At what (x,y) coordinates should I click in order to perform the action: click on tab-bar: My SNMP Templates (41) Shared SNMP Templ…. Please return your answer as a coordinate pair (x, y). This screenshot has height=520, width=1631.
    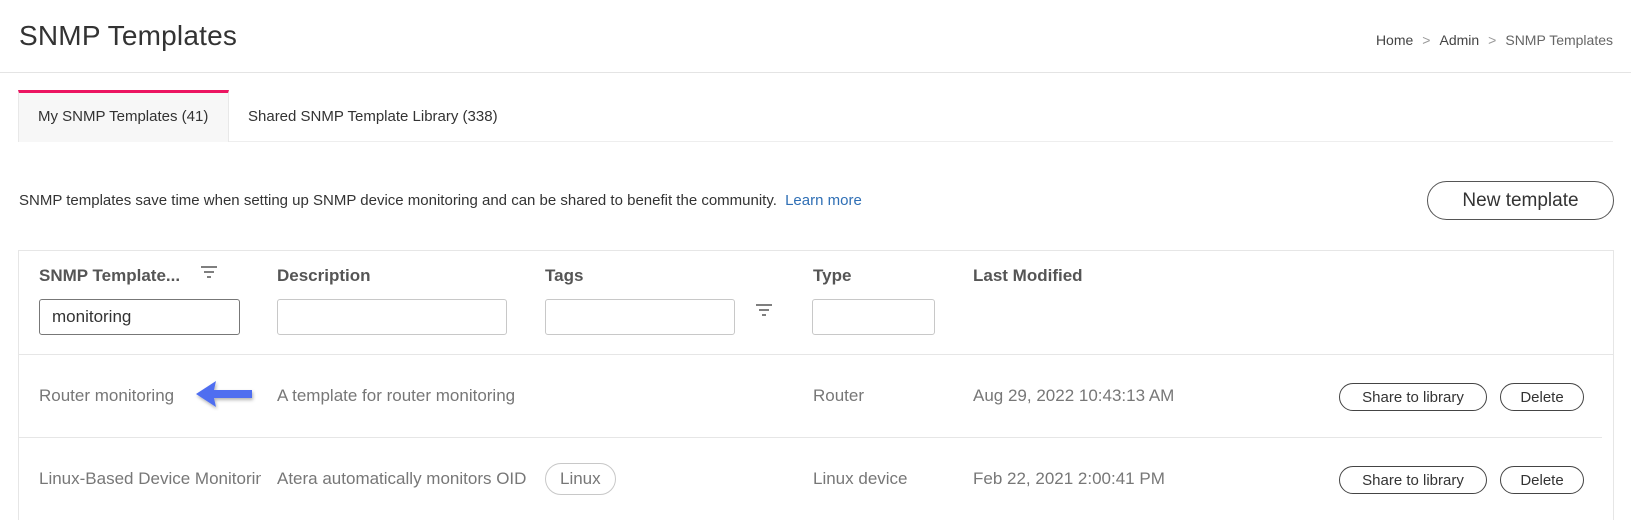
    Looking at the image, I should click on (815, 116).